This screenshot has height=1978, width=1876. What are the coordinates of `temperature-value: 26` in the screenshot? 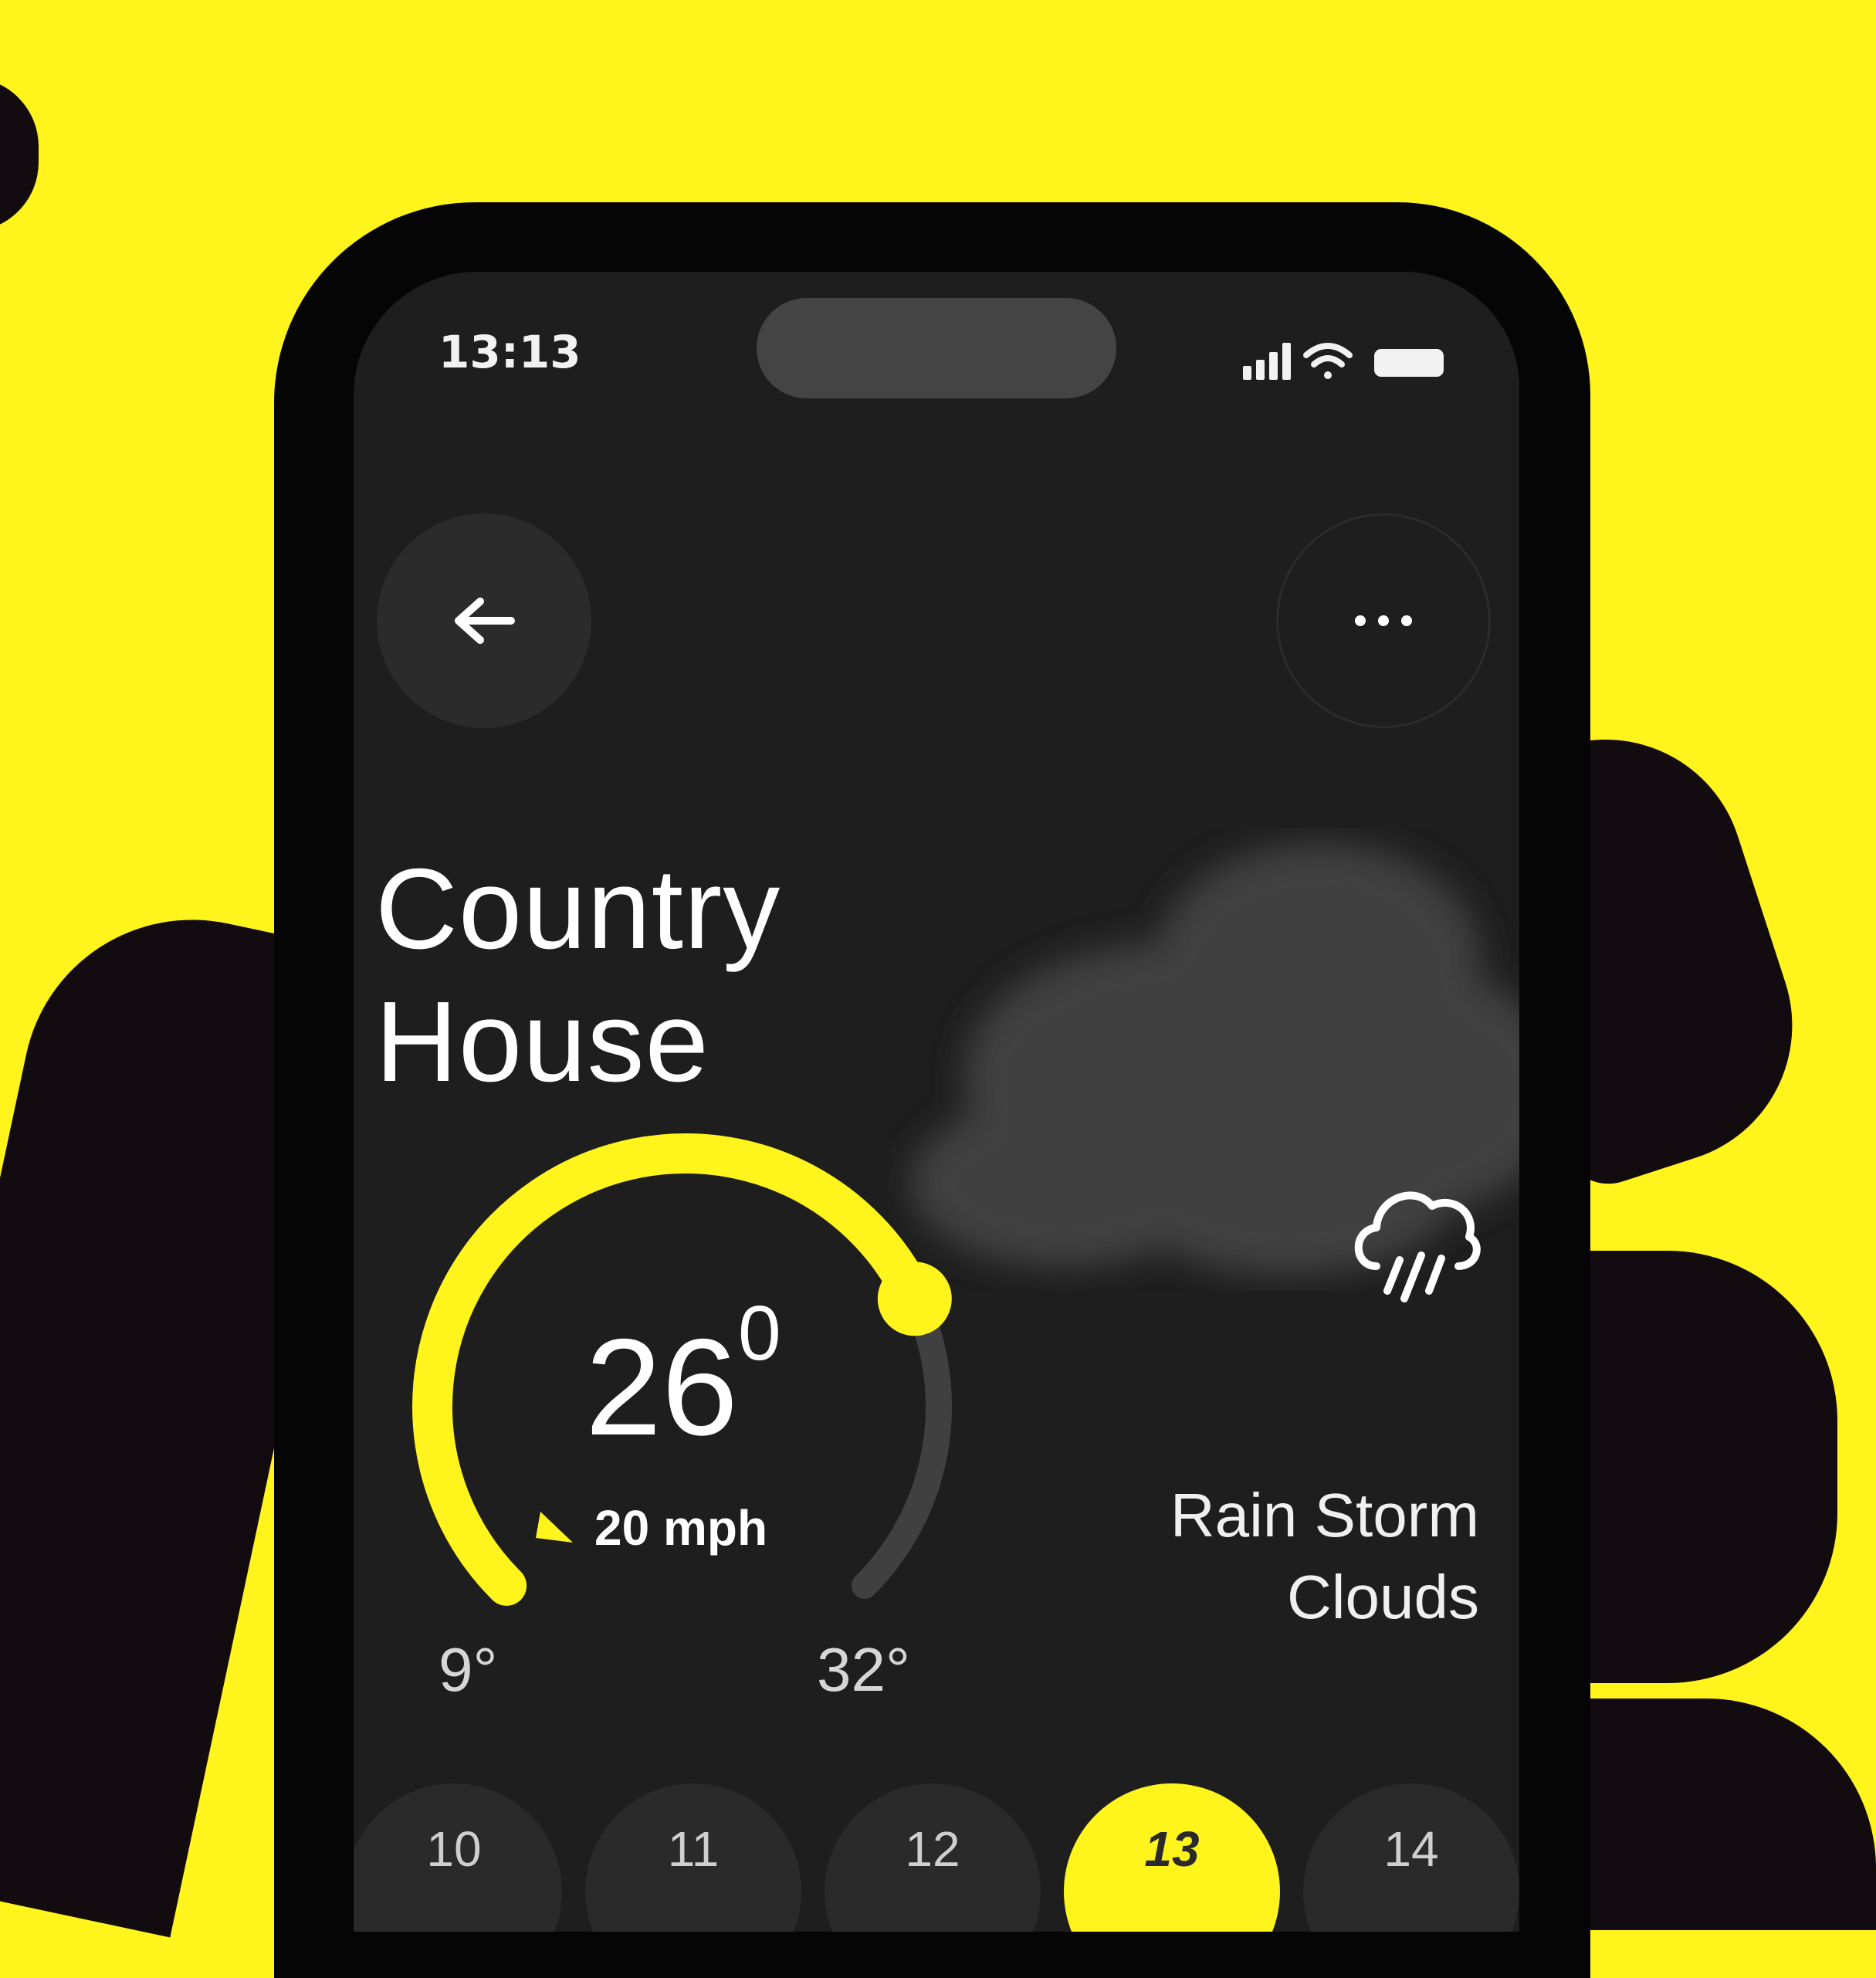 It's located at (661, 1387).